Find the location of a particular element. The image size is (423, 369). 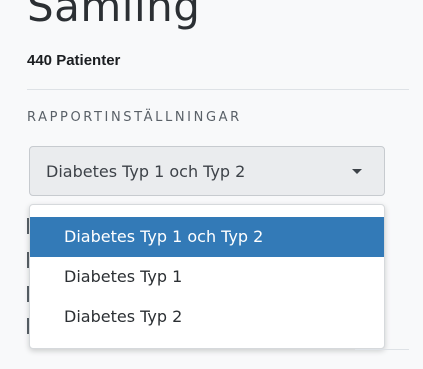

page-title: Samling is located at coordinates (114, 15).